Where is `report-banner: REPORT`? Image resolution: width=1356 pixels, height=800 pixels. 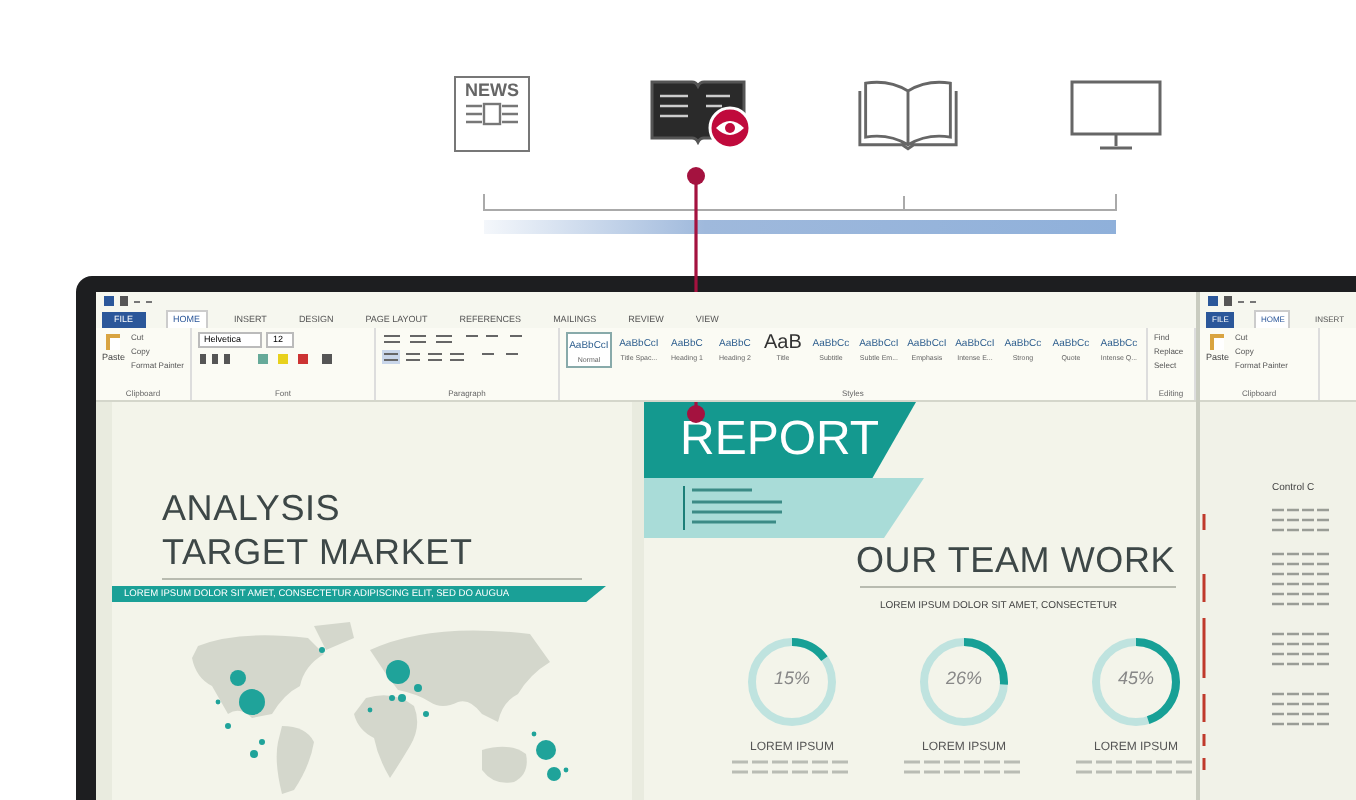 report-banner: REPORT is located at coordinates (780, 440).